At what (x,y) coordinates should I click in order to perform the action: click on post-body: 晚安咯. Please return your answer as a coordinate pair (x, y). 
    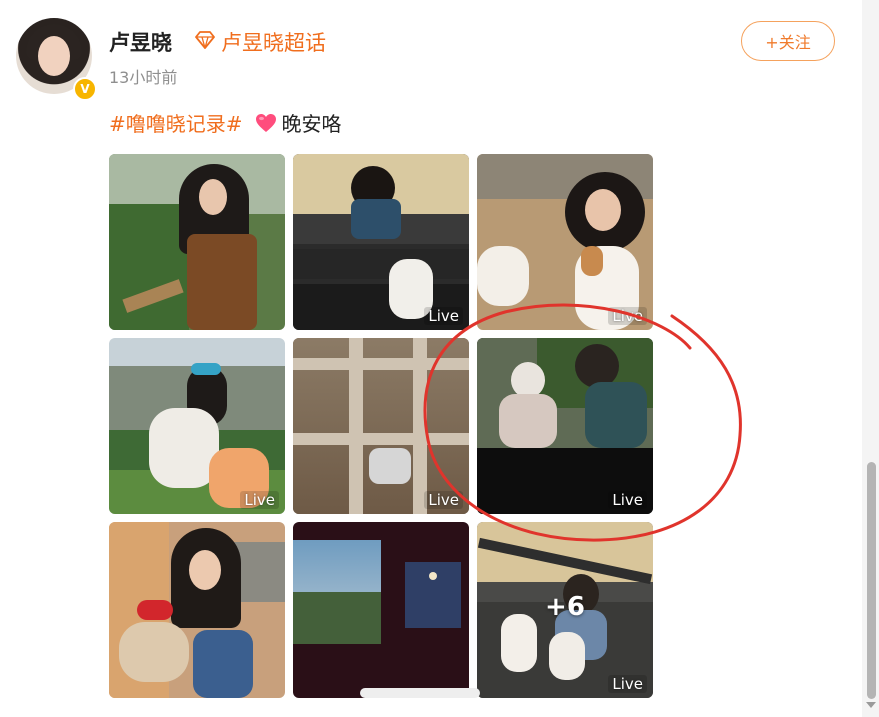
    Looking at the image, I should click on (311, 124).